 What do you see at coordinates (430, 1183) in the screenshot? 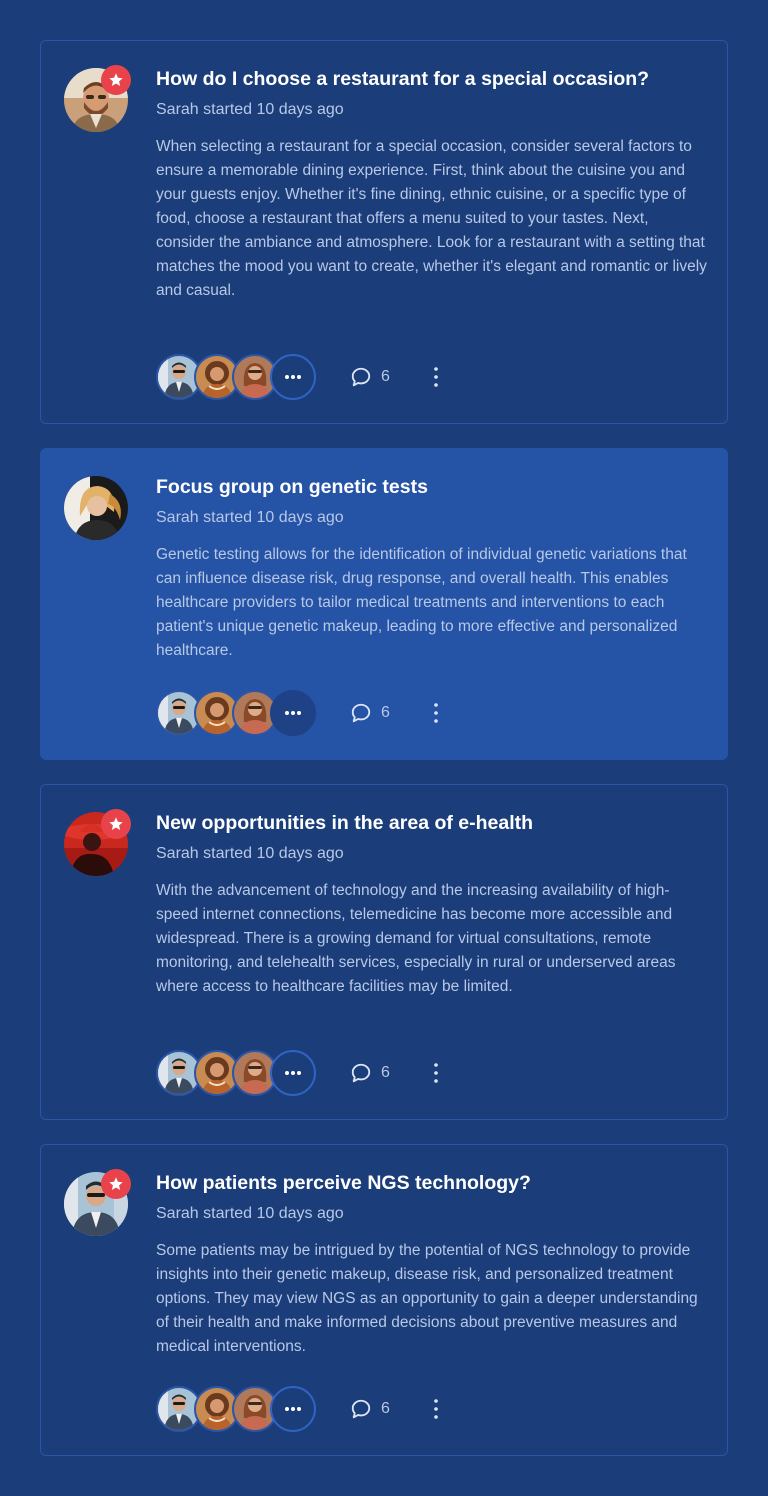
I see `post-title: How patients perceive NGS technology?` at bounding box center [430, 1183].